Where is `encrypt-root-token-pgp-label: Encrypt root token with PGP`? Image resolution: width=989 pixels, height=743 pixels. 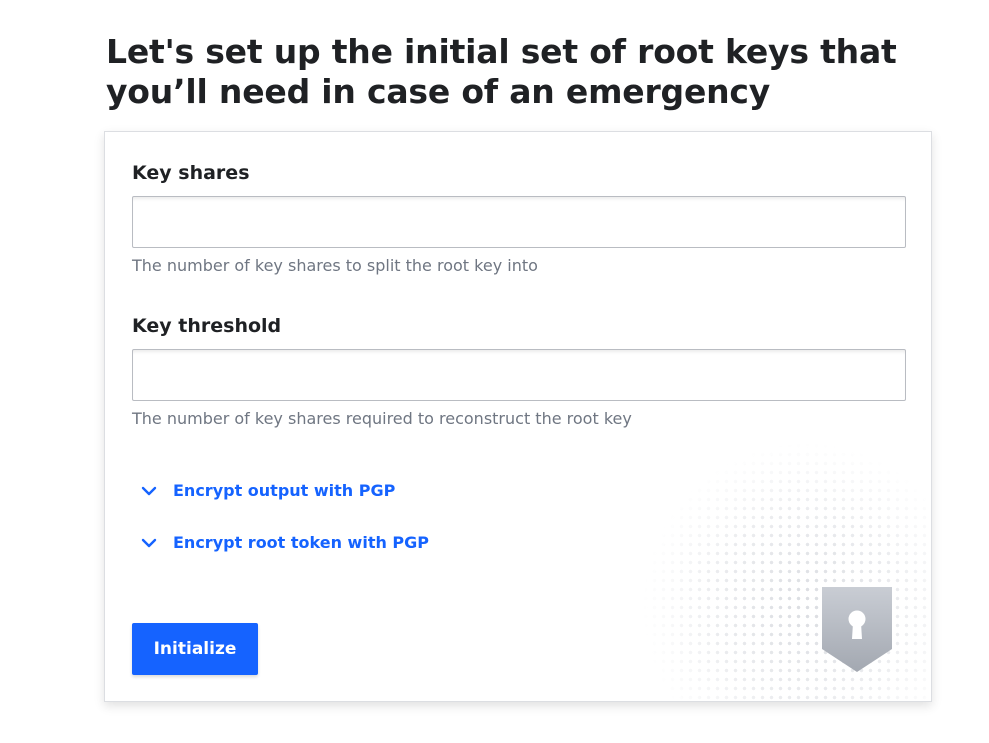
encrypt-root-token-pgp-label: Encrypt root token with PGP is located at coordinates (301, 542).